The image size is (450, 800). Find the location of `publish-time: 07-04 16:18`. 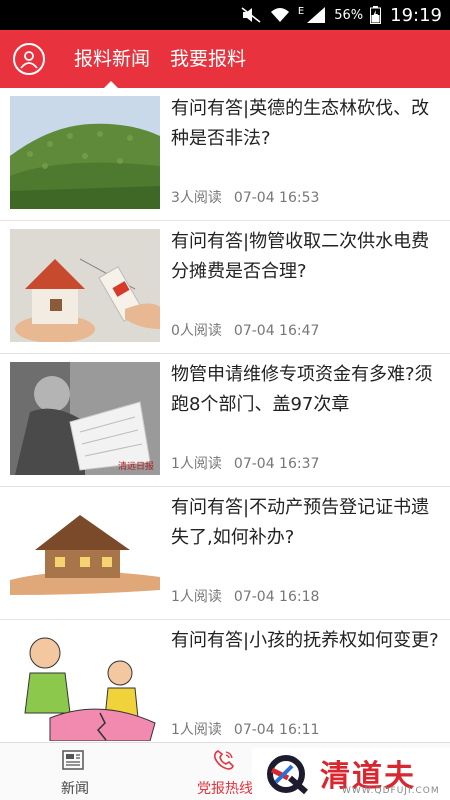

publish-time: 07-04 16:18 is located at coordinates (276, 597).